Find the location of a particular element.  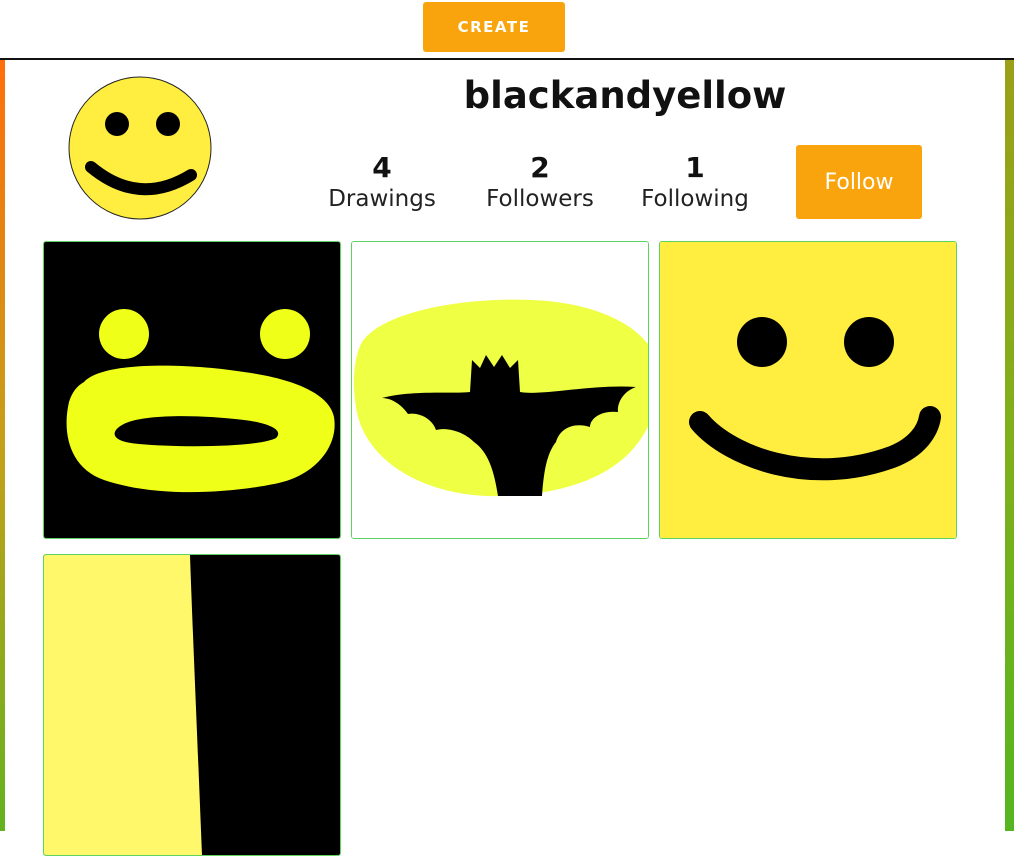

stat-drawings-count: 4 is located at coordinates (382, 167).